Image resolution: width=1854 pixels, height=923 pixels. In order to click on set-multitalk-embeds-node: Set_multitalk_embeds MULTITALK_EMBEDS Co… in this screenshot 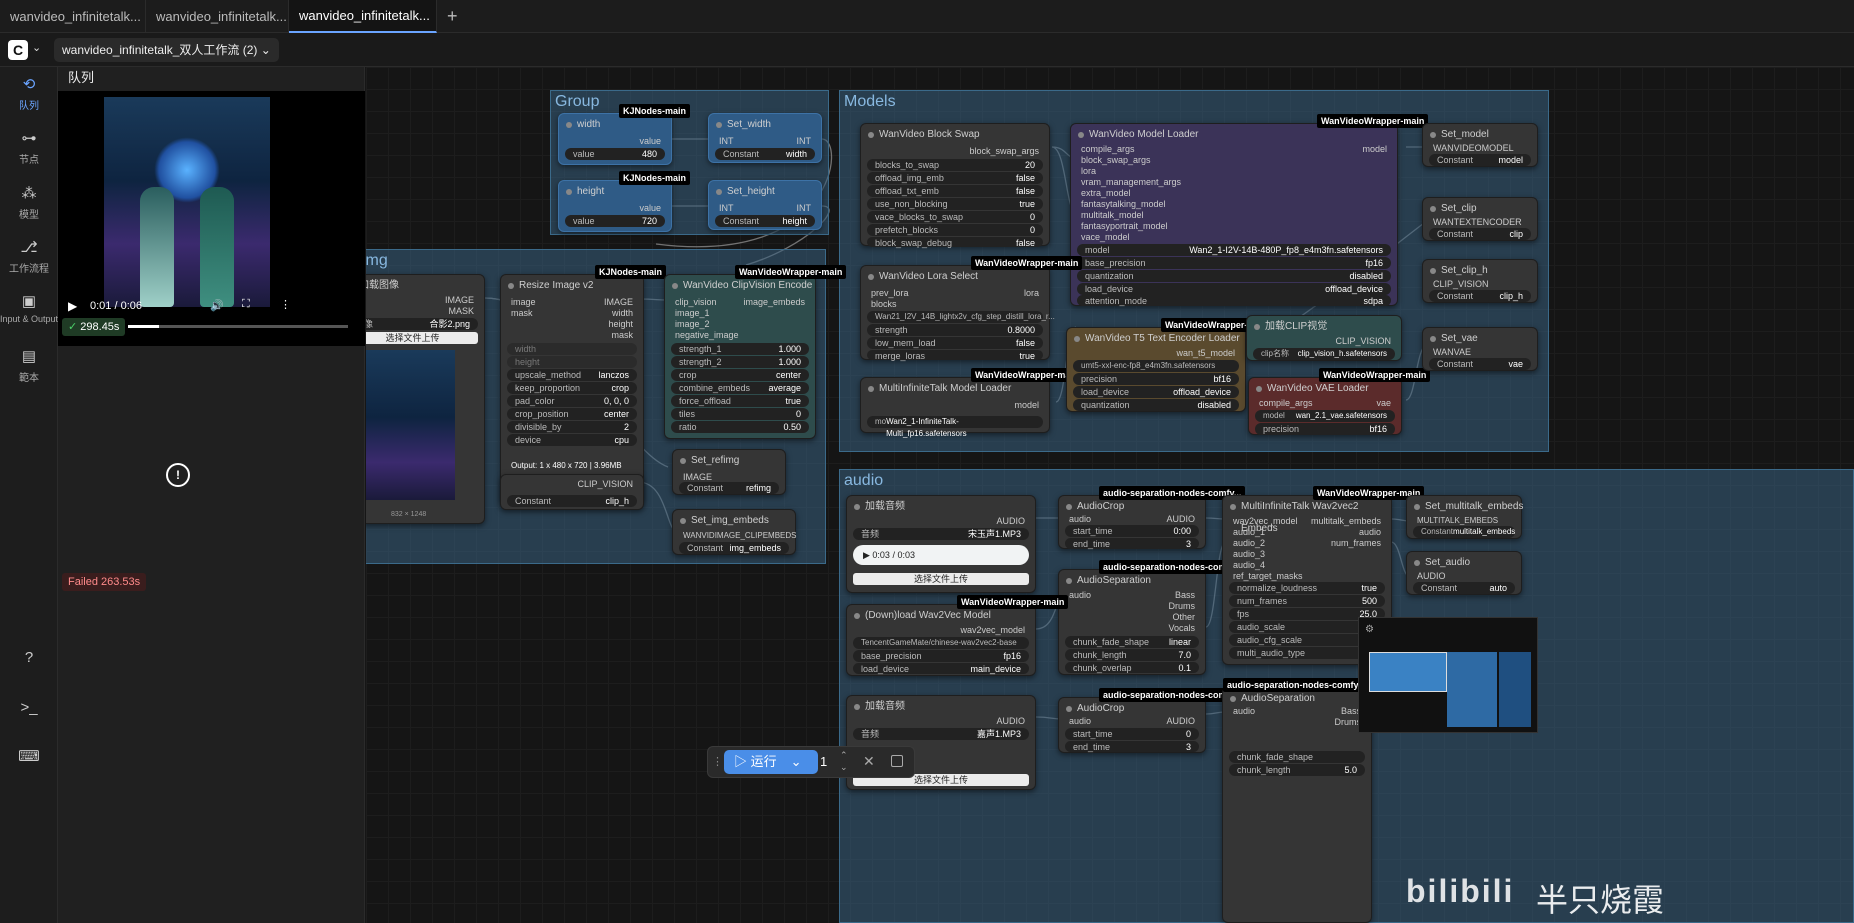, I will do `click(1464, 517)`.